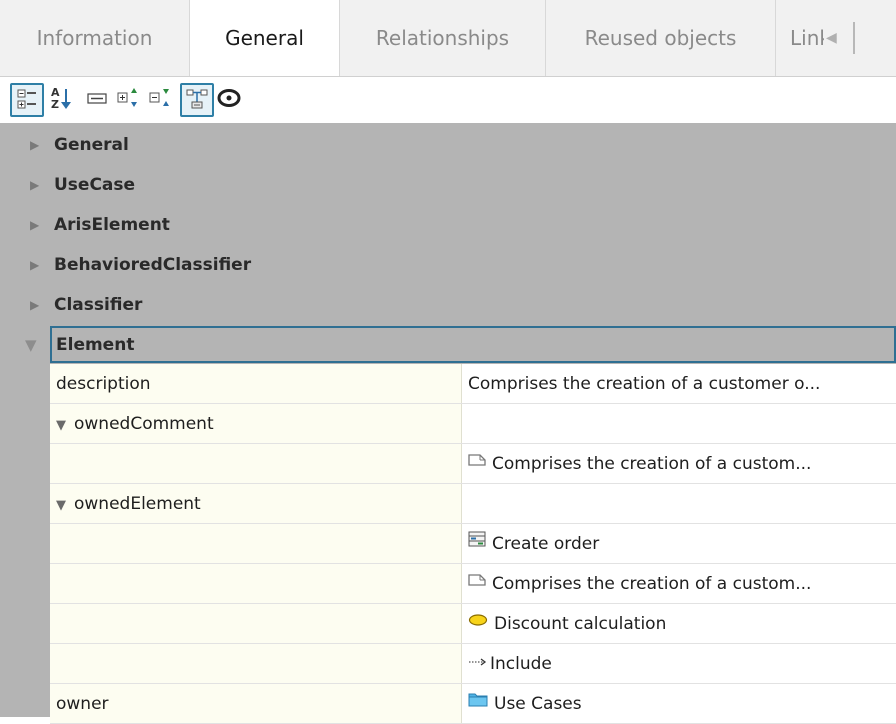 The width and height of the screenshot is (896, 724). I want to click on property-name: owner, so click(256, 703).